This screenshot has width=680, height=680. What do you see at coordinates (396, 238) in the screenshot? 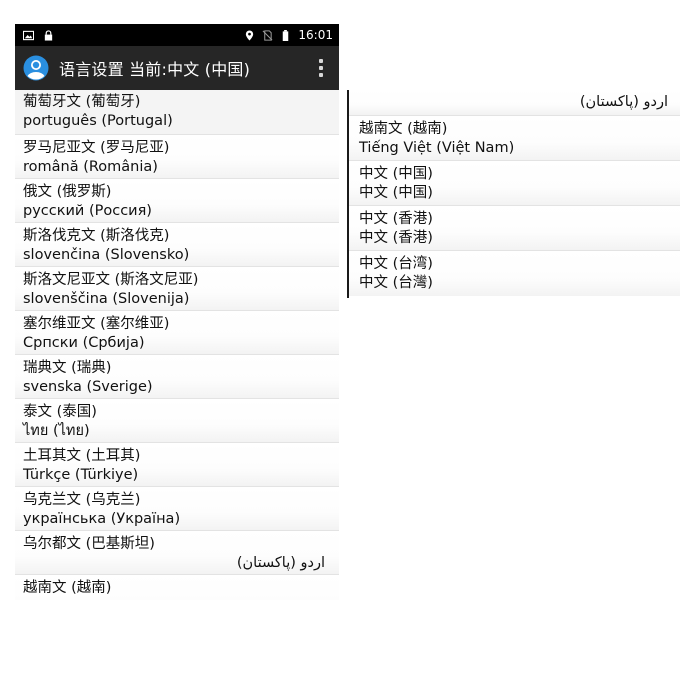
I see `language-native: 中文 (香港)` at bounding box center [396, 238].